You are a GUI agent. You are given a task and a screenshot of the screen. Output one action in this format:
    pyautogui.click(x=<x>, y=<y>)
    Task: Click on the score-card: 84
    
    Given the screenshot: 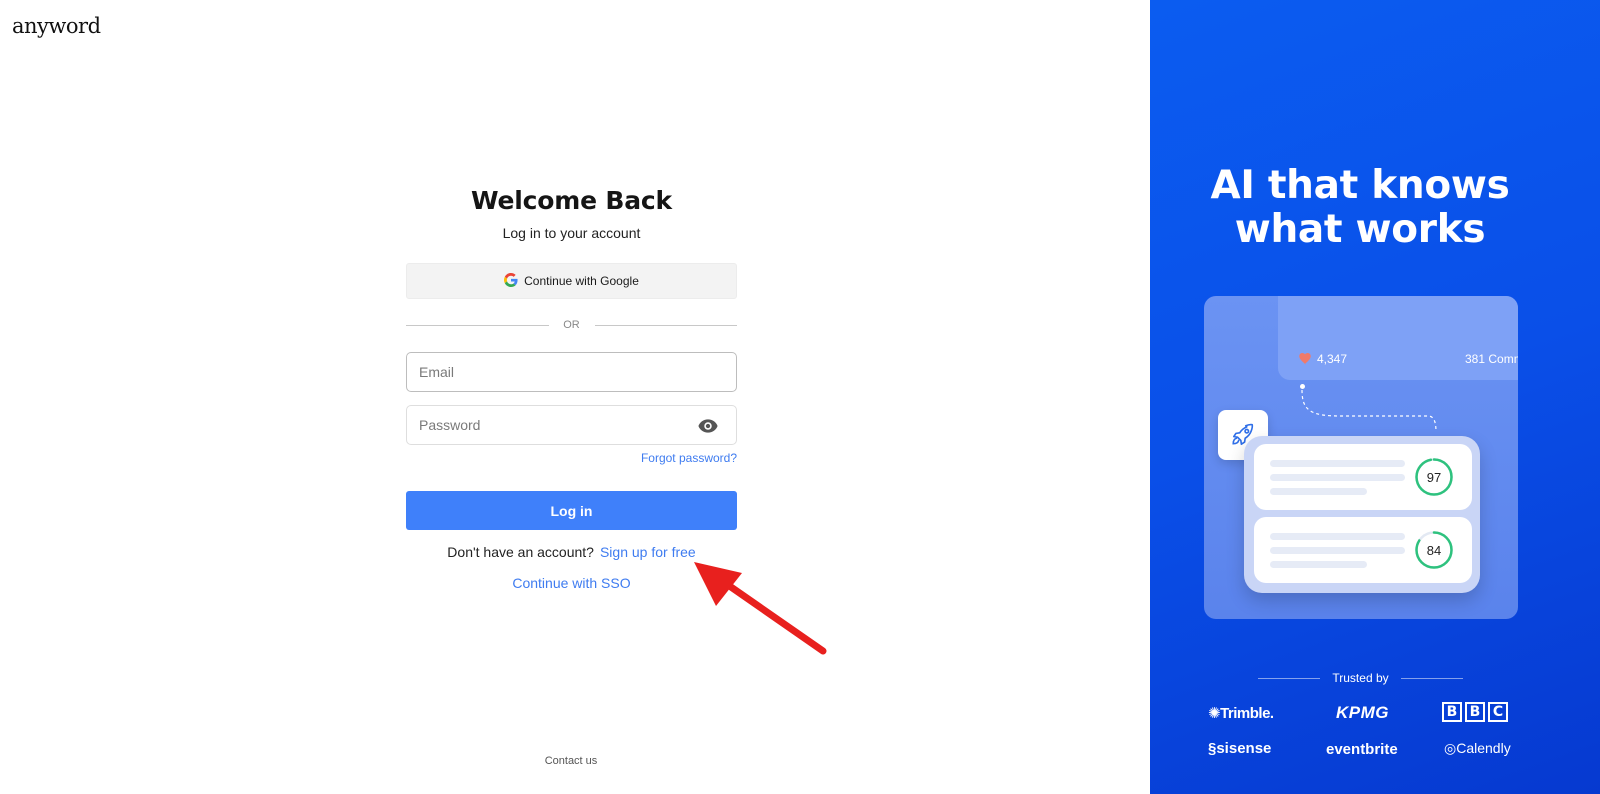 What is the action you would take?
    pyautogui.click(x=1363, y=550)
    